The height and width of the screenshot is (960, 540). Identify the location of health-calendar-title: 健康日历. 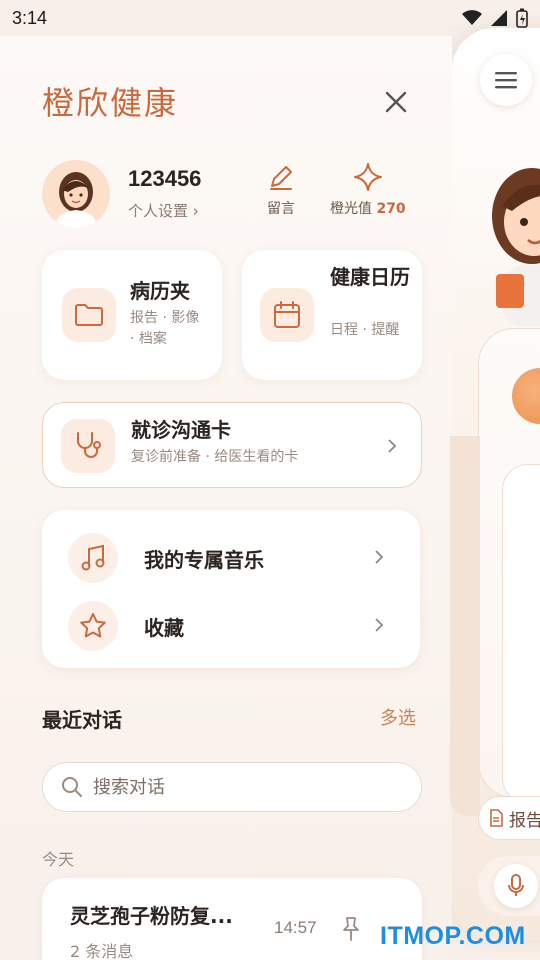
(370, 277).